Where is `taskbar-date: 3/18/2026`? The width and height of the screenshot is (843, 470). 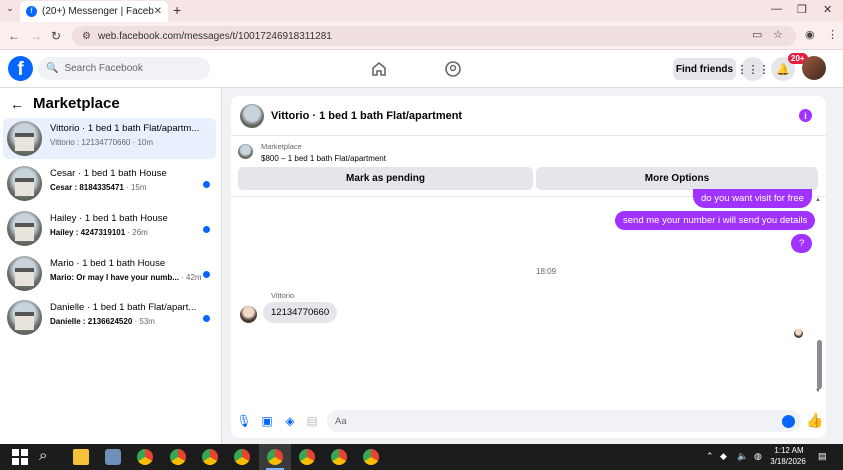
taskbar-date: 3/18/2026 is located at coordinates (788, 461).